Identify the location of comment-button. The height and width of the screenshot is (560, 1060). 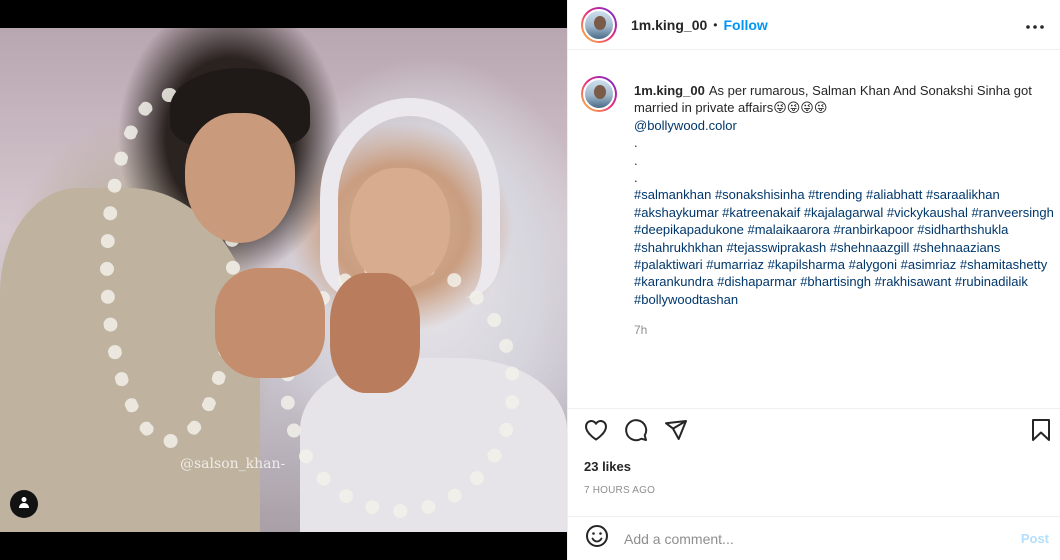
(636, 432).